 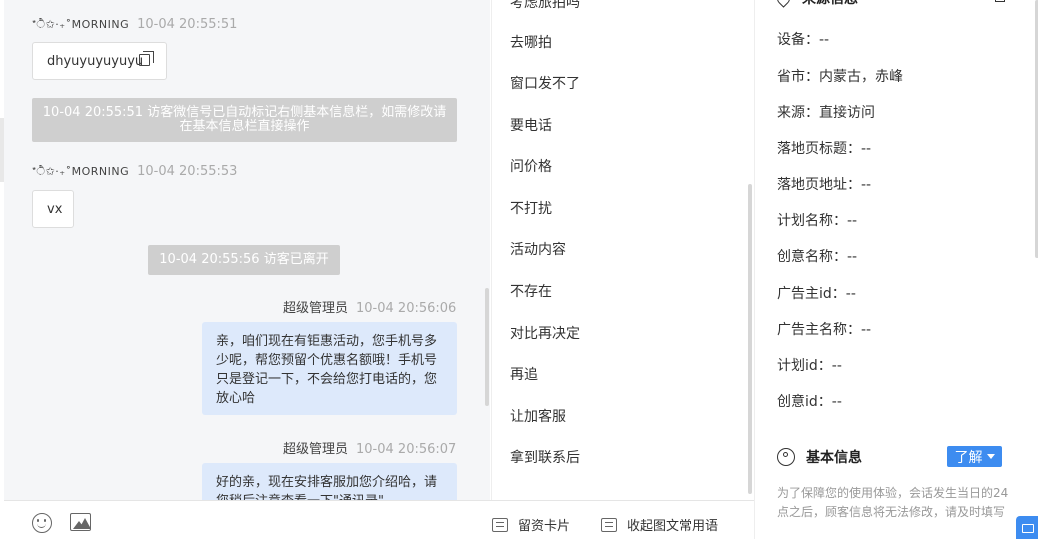 I want to click on info-row-province: 省市：内蒙古，赤峰, so click(x=840, y=76).